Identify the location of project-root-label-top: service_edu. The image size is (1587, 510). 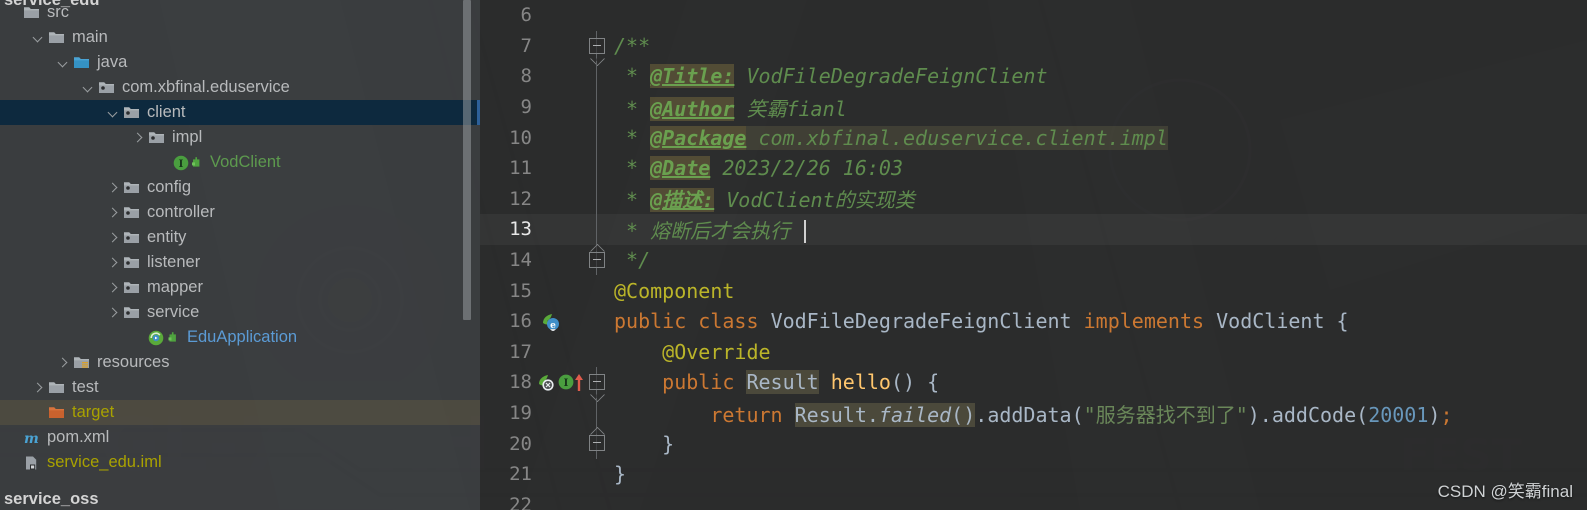
(51, 5).